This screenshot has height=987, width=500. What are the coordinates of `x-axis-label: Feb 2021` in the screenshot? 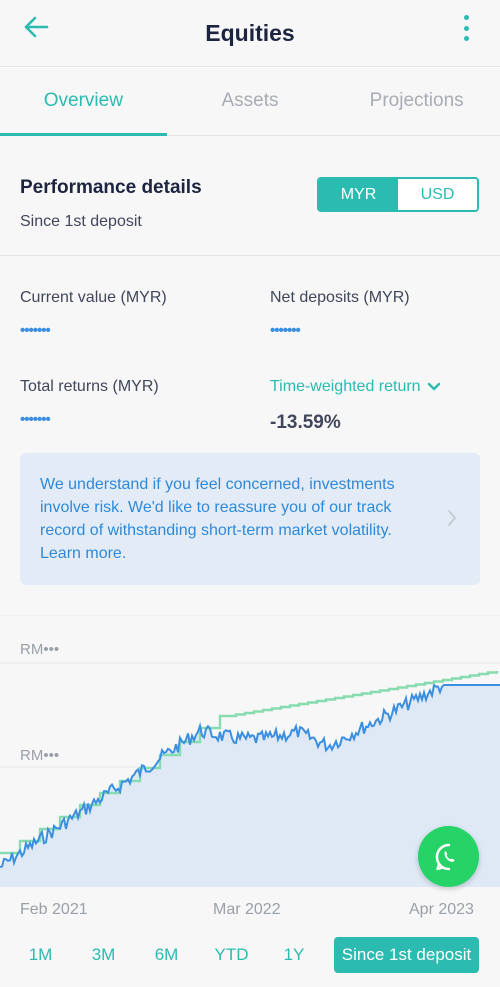 It's located at (54, 909).